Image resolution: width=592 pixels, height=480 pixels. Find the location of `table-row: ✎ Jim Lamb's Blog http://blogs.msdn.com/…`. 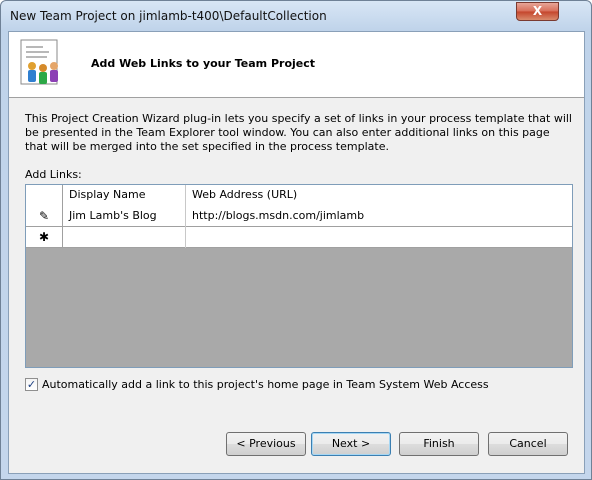

table-row: ✎ Jim Lamb's Blog http://blogs.msdn.com/… is located at coordinates (299, 216).